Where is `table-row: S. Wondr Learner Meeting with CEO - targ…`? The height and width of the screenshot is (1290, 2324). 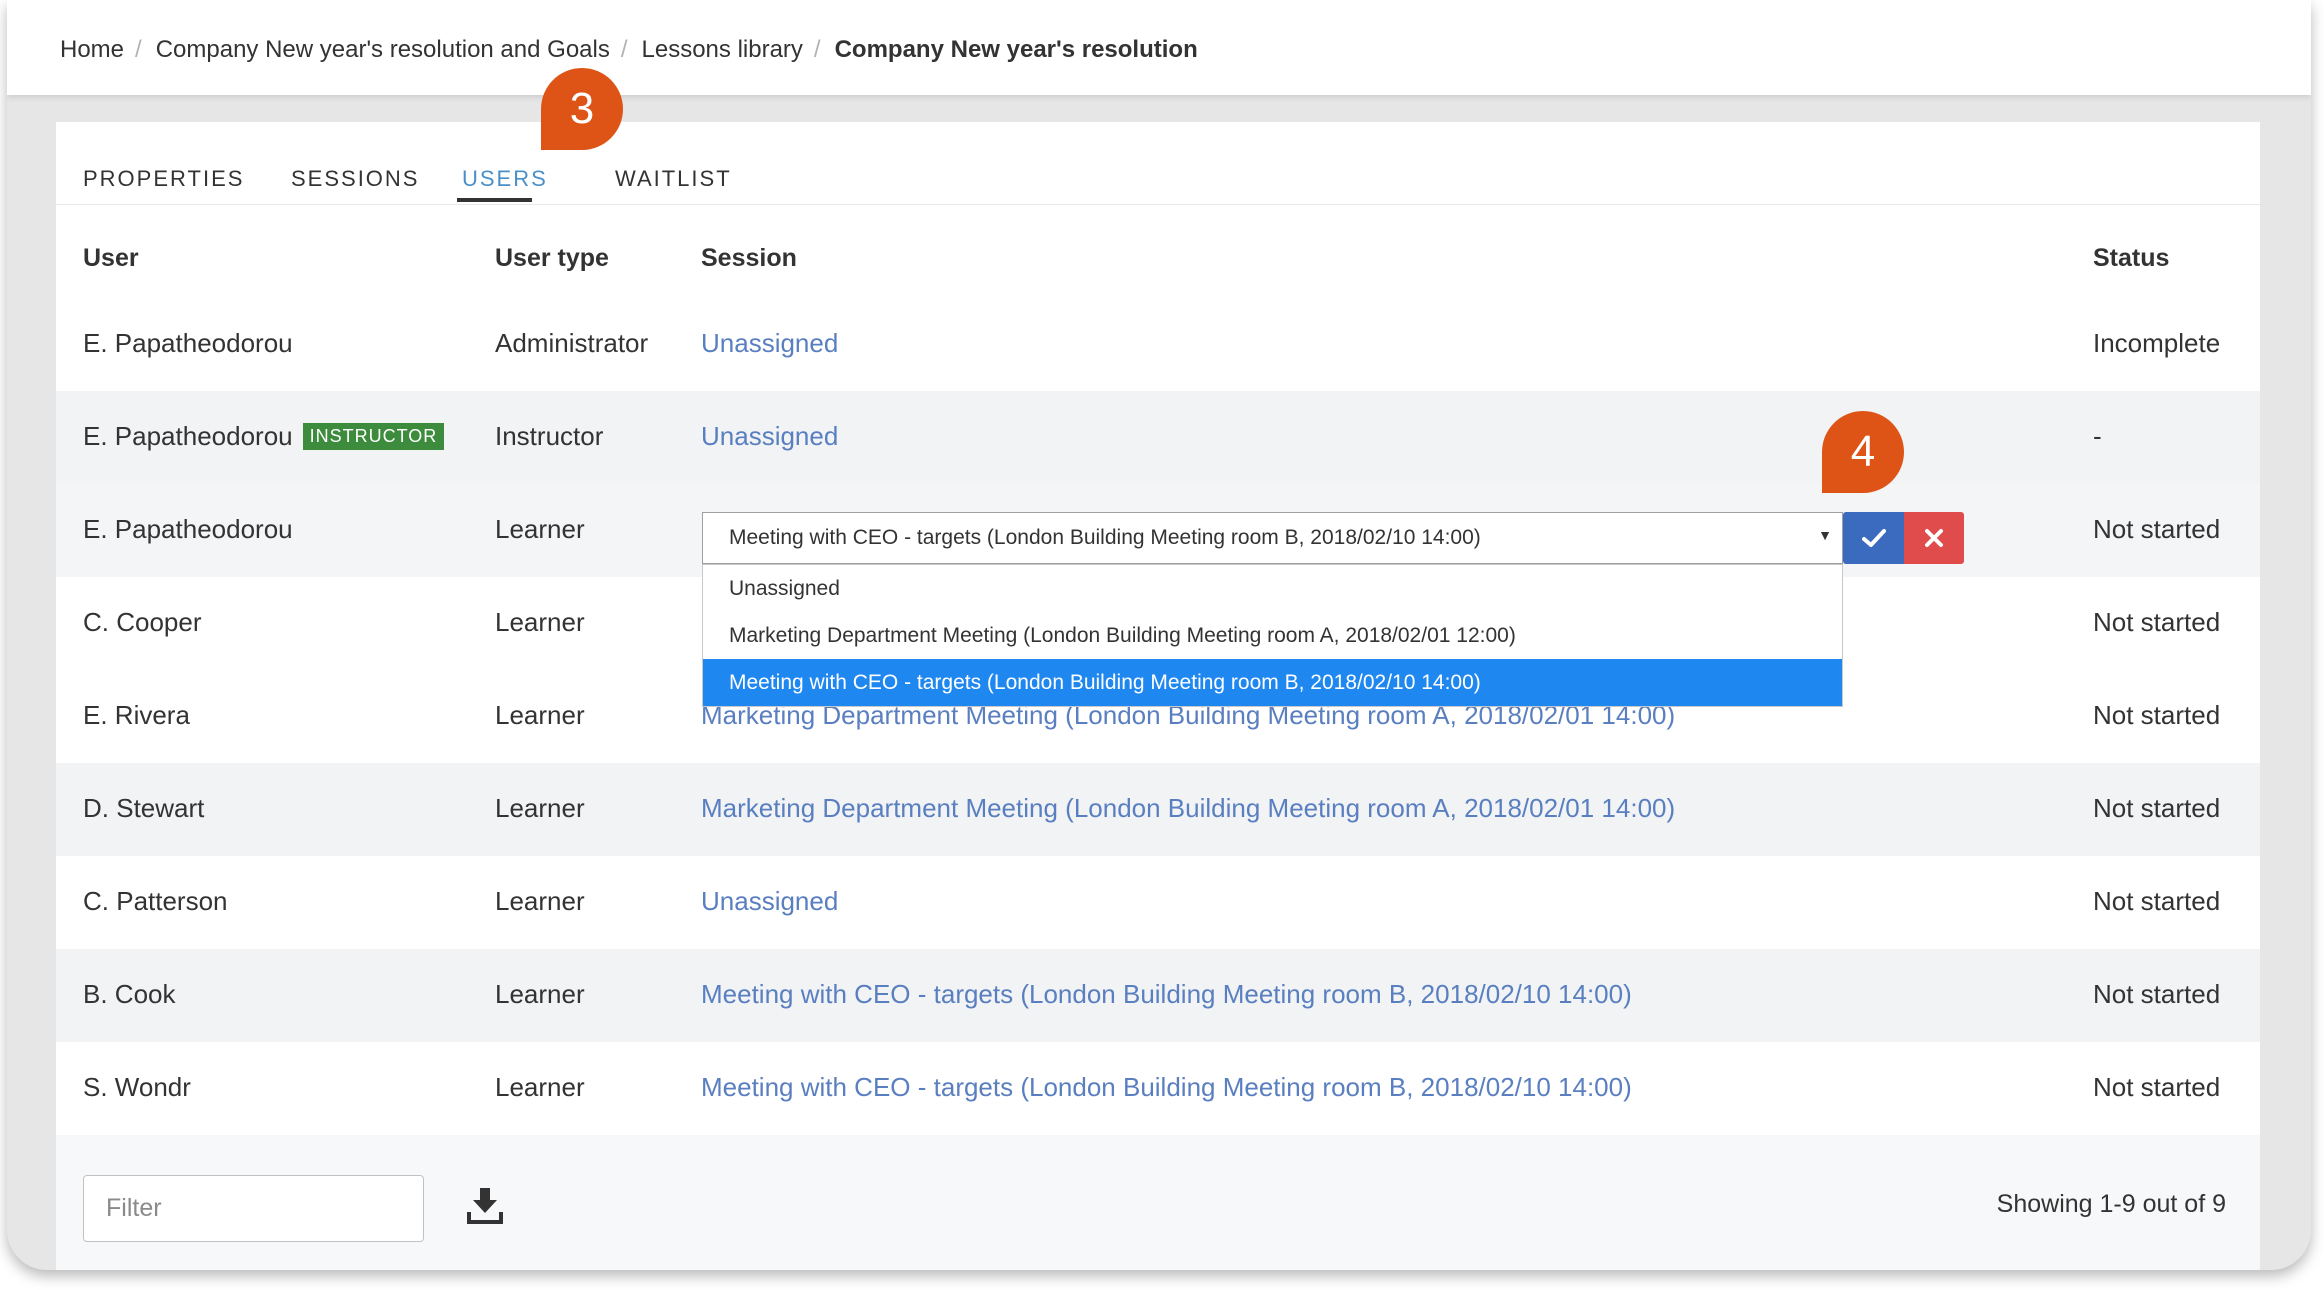
table-row: S. Wondr Learner Meeting with CEO - targ… is located at coordinates (1158, 1088).